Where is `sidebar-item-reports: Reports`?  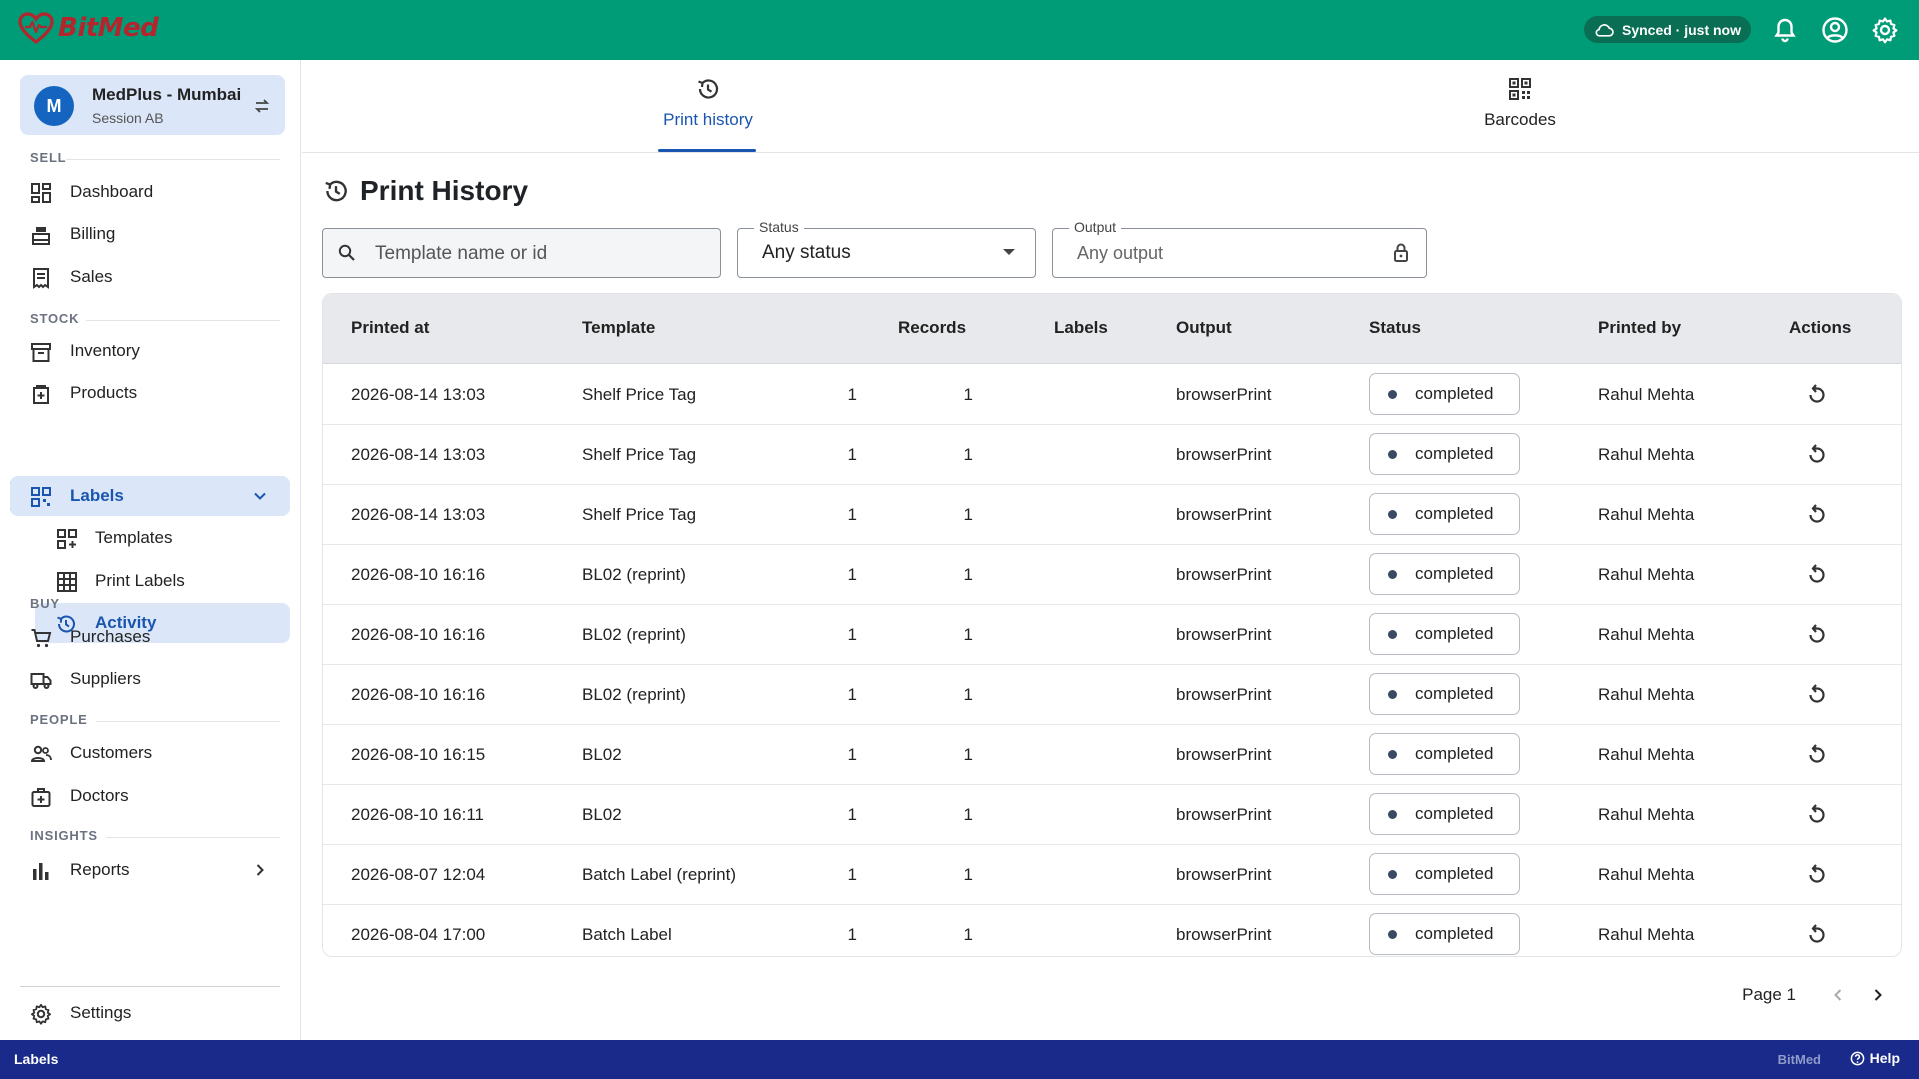 sidebar-item-reports: Reports is located at coordinates (150, 870).